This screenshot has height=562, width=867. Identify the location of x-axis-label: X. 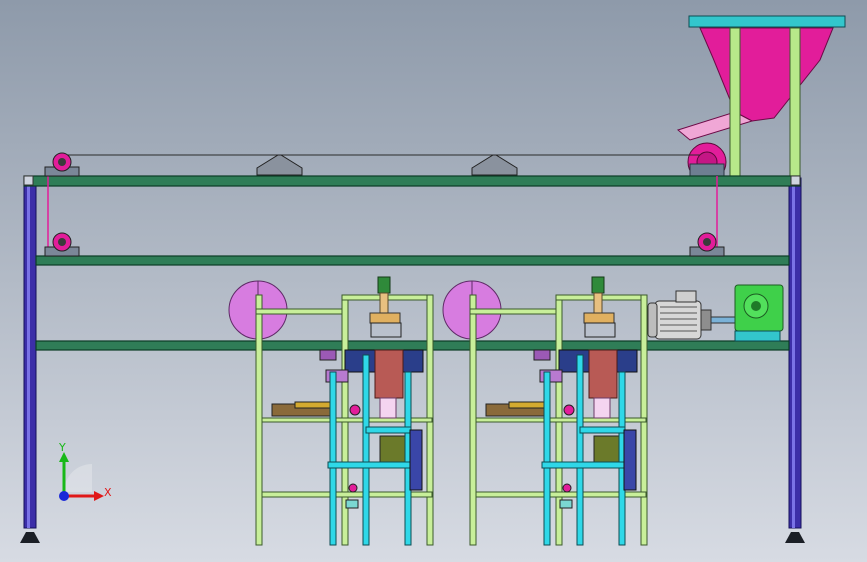
(108, 492).